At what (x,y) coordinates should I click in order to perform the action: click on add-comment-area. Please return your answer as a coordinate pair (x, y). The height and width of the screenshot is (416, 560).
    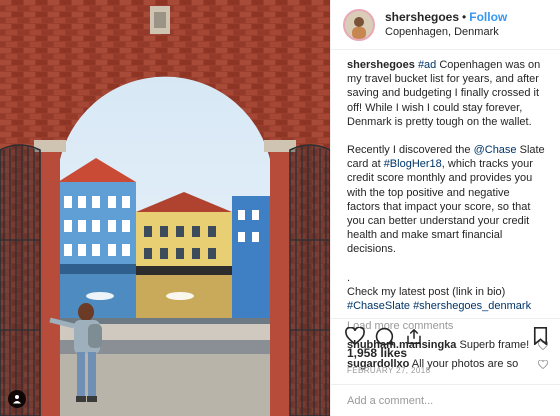
    Looking at the image, I should click on (445, 400).